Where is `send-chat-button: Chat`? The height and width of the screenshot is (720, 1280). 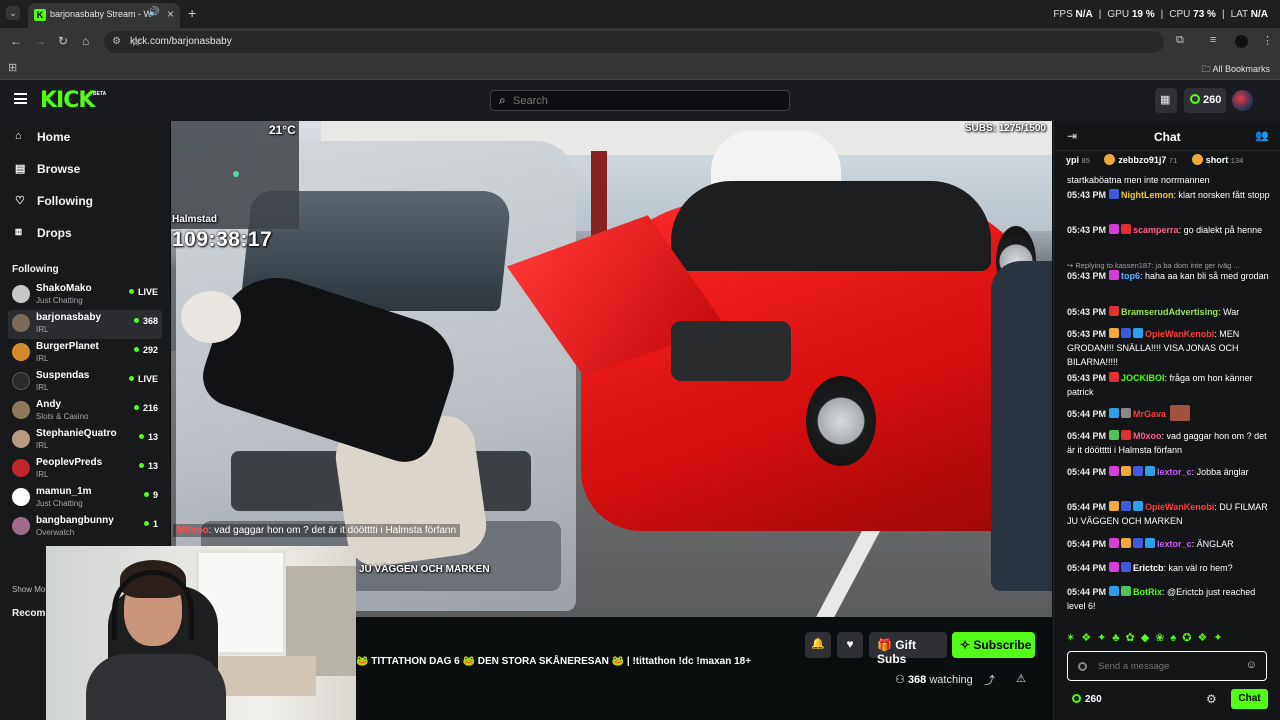
send-chat-button: Chat is located at coordinates (1249, 699).